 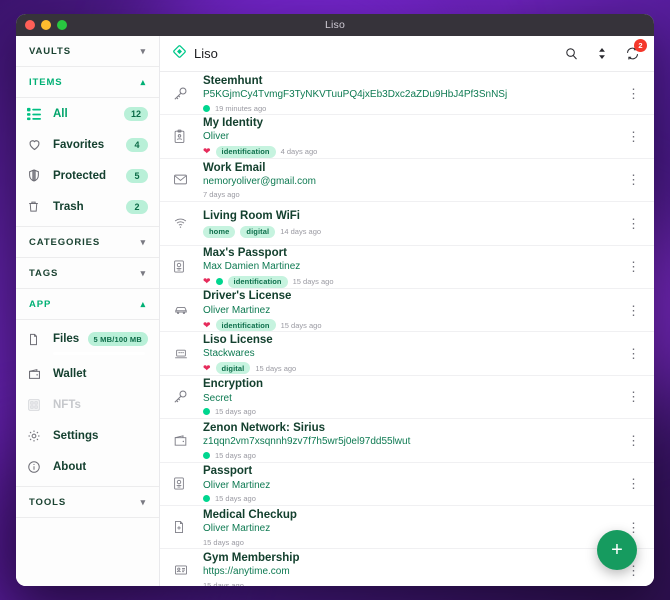 What do you see at coordinates (87, 242) in the screenshot?
I see `sidebar-section-categories: CATEGORIES ▾` at bounding box center [87, 242].